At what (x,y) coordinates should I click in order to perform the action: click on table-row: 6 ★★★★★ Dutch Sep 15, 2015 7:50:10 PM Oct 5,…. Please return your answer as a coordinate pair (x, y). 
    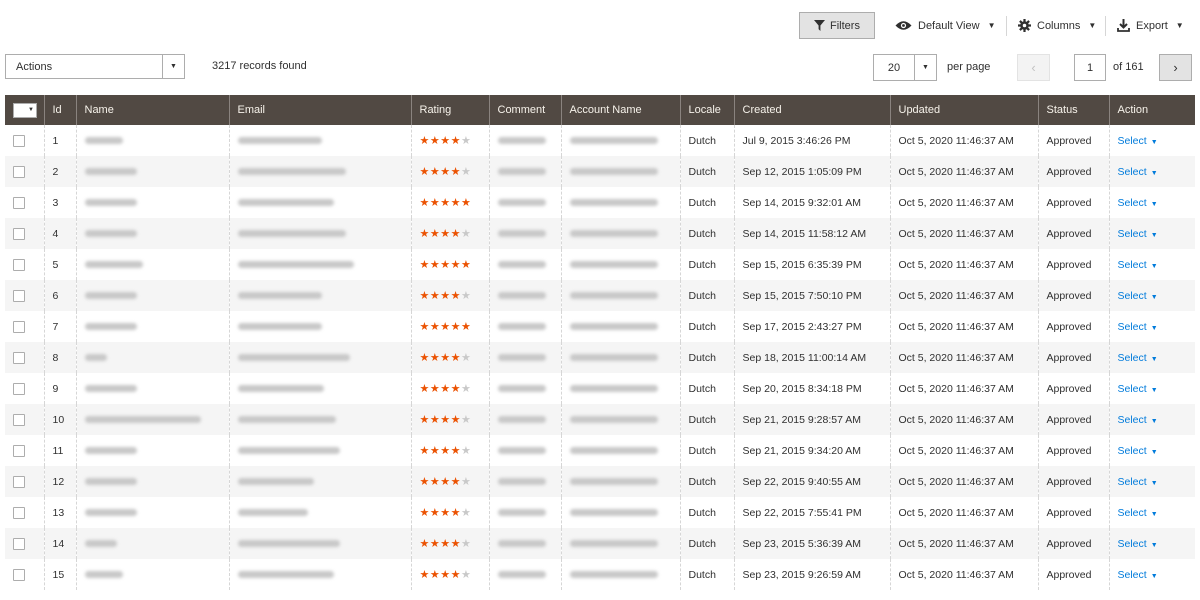
    Looking at the image, I should click on (600, 295).